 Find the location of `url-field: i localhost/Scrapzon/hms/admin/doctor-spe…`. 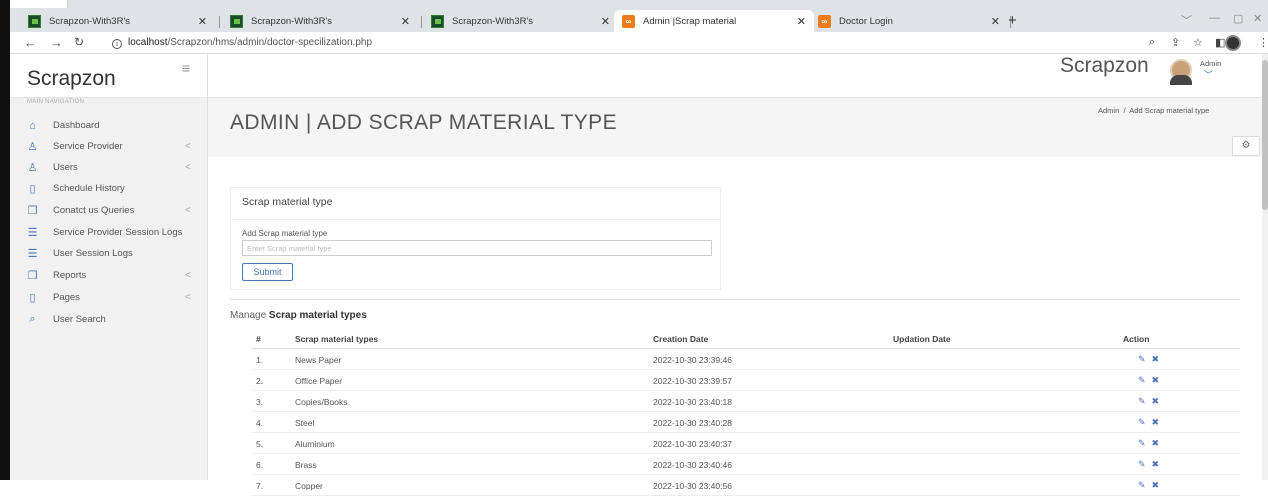

url-field: i localhost/Scrapzon/hms/admin/doctor-spe… is located at coordinates (242, 43).